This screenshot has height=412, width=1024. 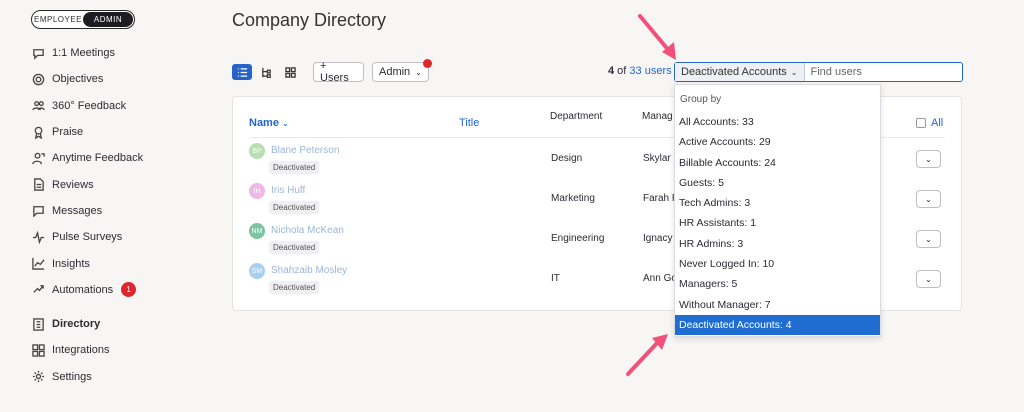 I want to click on org-chart-icon, so click(x=266, y=72).